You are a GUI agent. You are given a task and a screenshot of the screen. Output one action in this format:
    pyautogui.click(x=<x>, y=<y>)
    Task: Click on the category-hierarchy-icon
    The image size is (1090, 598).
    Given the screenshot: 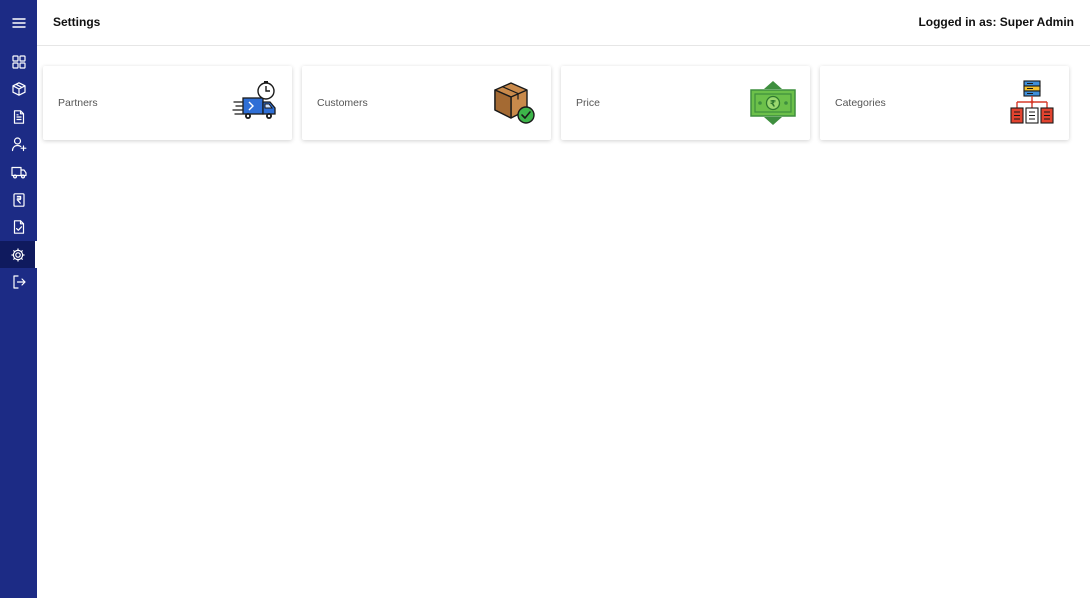 What is the action you would take?
    pyautogui.click(x=1032, y=103)
    